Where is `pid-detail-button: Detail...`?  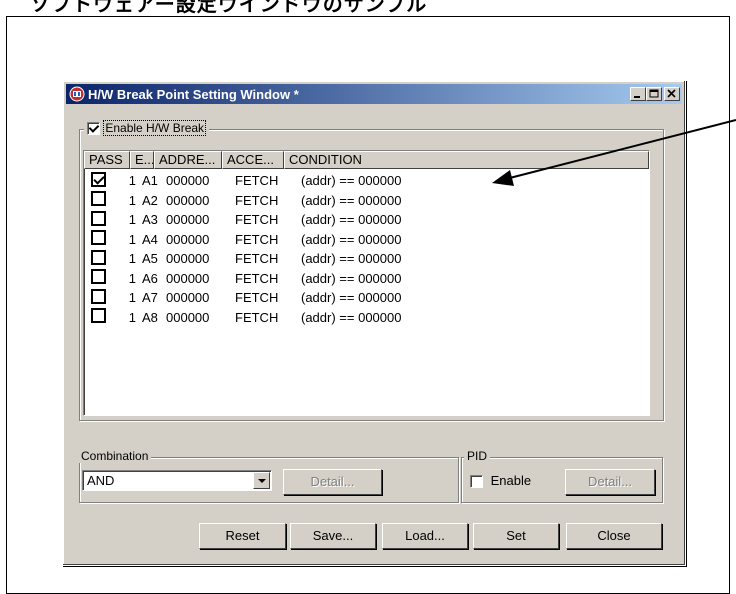 pid-detail-button: Detail... is located at coordinates (610, 482).